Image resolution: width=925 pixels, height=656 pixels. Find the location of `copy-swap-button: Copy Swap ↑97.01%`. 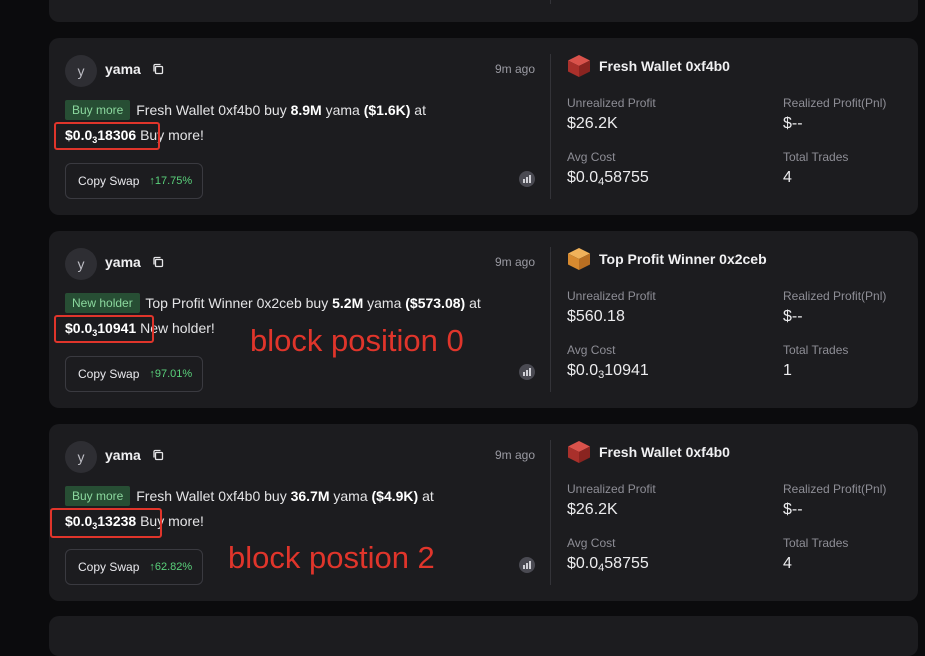

copy-swap-button: Copy Swap ↑97.01% is located at coordinates (134, 374).